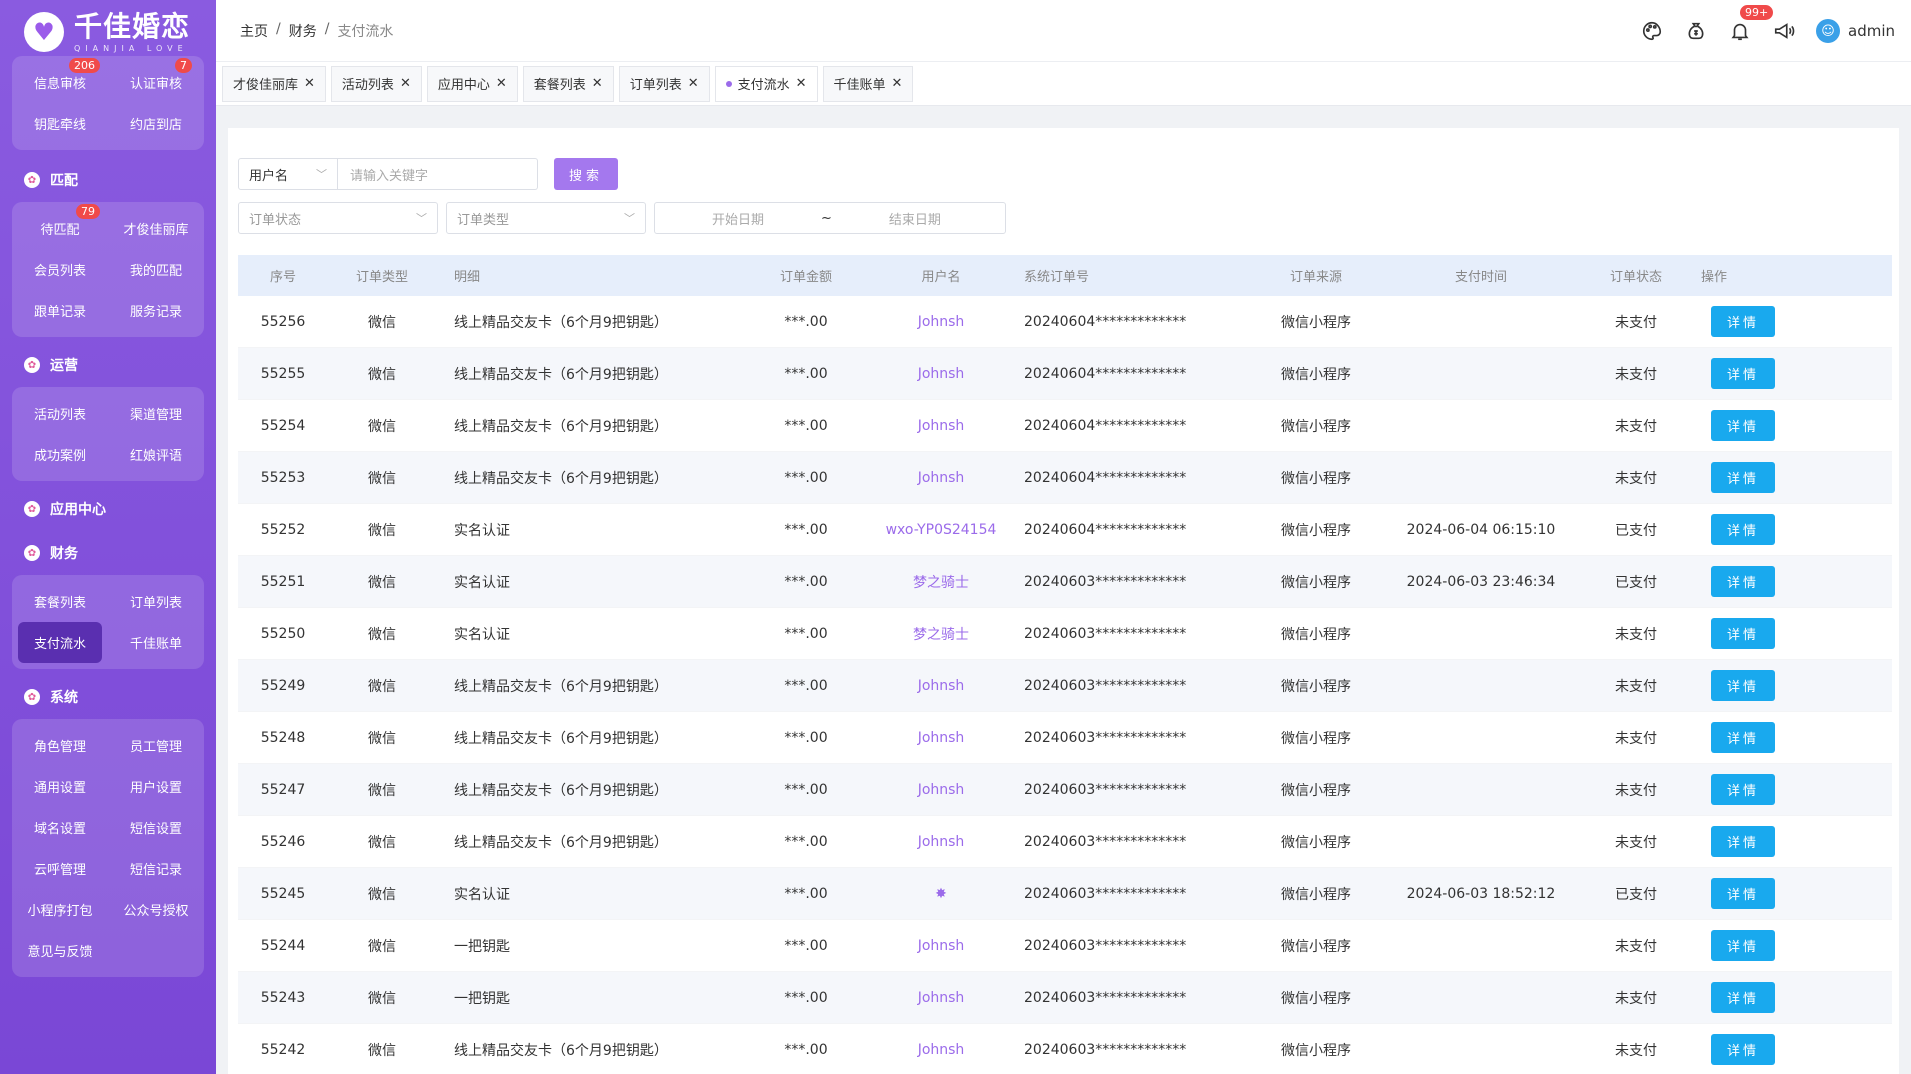 The height and width of the screenshot is (1074, 1911). Describe the element at coordinates (382, 374) in the screenshot. I see `cell-type: 微信` at that location.